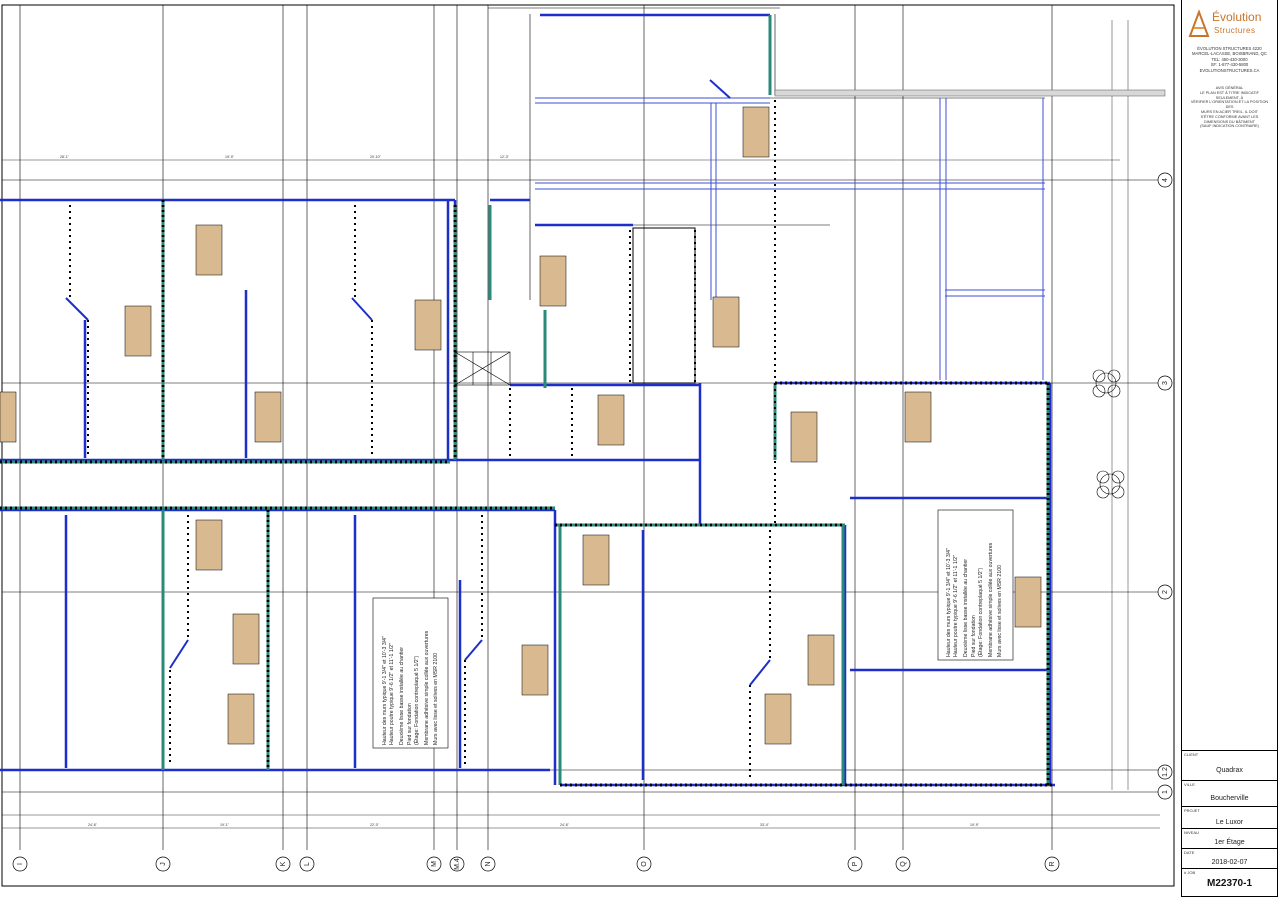 The height and width of the screenshot is (898, 1279). Describe the element at coordinates (1235, 30) in the screenshot. I see `logo-word-2: Structures` at that location.